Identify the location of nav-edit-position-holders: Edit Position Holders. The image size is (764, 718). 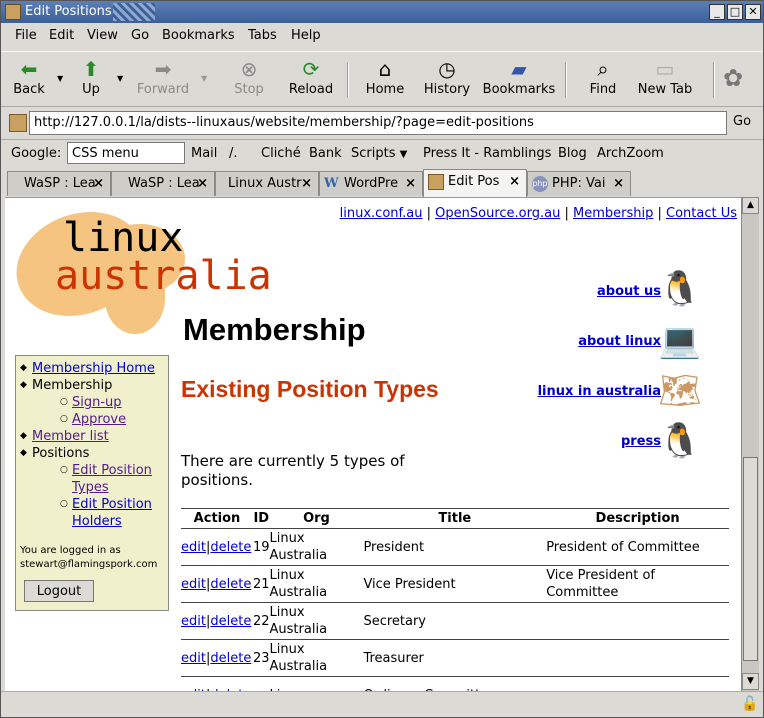
(112, 513).